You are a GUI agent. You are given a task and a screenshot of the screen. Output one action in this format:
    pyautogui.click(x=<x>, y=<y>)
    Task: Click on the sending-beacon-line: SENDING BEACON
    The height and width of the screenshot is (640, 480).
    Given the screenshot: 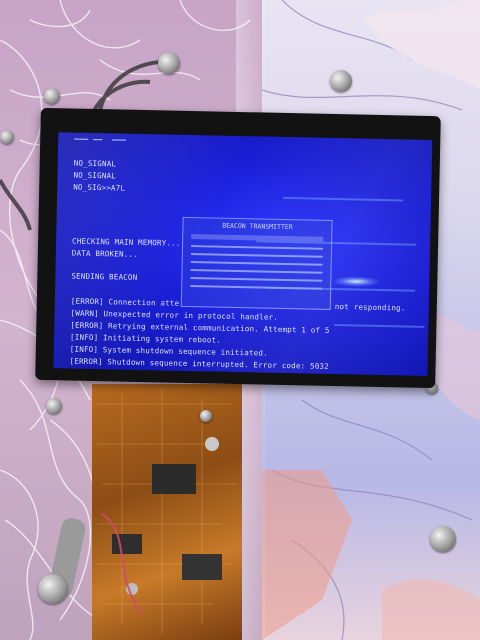 What is the action you would take?
    pyautogui.click(x=104, y=276)
    